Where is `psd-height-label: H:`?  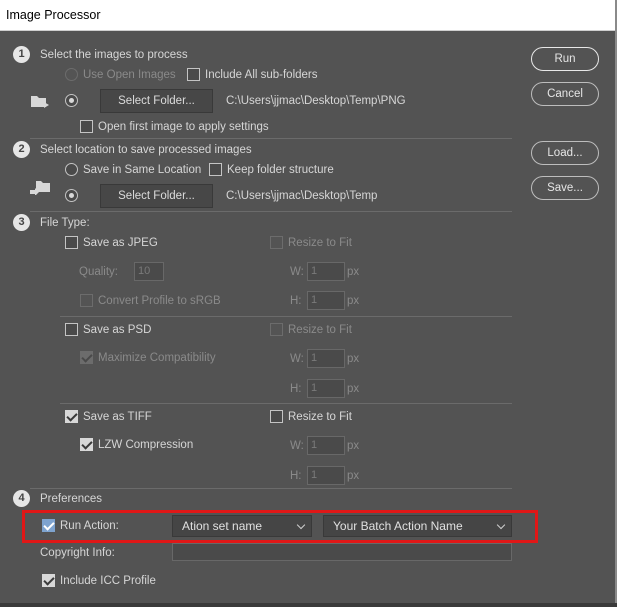
psd-height-label: H: is located at coordinates (296, 389).